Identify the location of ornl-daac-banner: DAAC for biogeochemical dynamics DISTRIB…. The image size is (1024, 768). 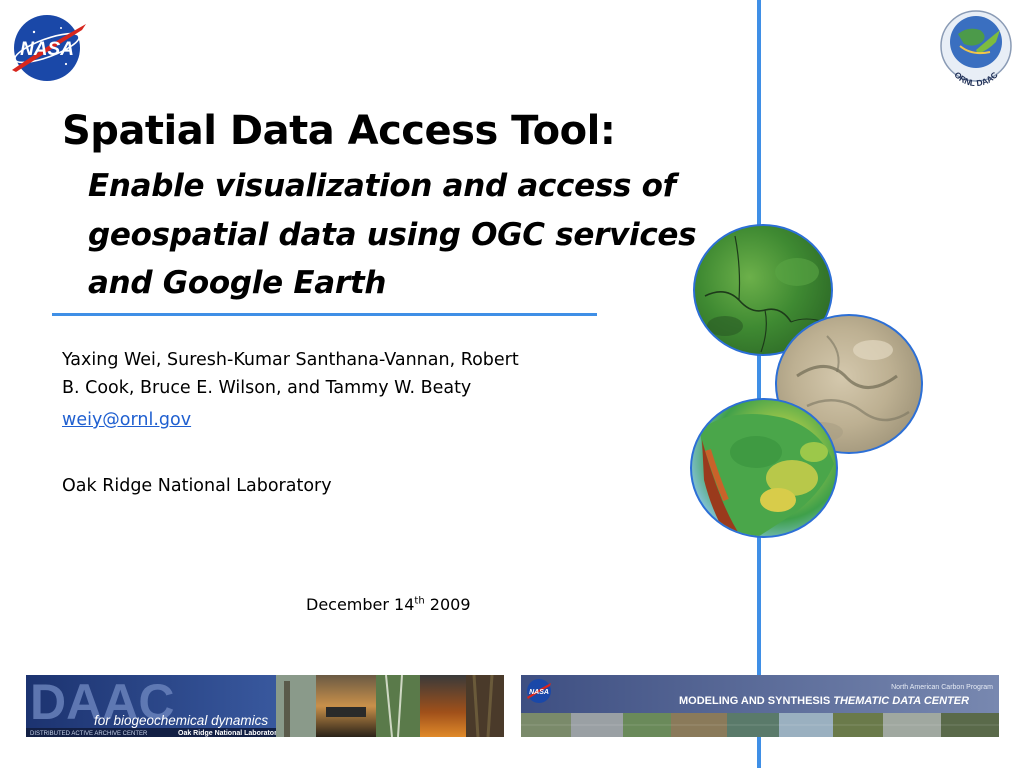
(265, 706).